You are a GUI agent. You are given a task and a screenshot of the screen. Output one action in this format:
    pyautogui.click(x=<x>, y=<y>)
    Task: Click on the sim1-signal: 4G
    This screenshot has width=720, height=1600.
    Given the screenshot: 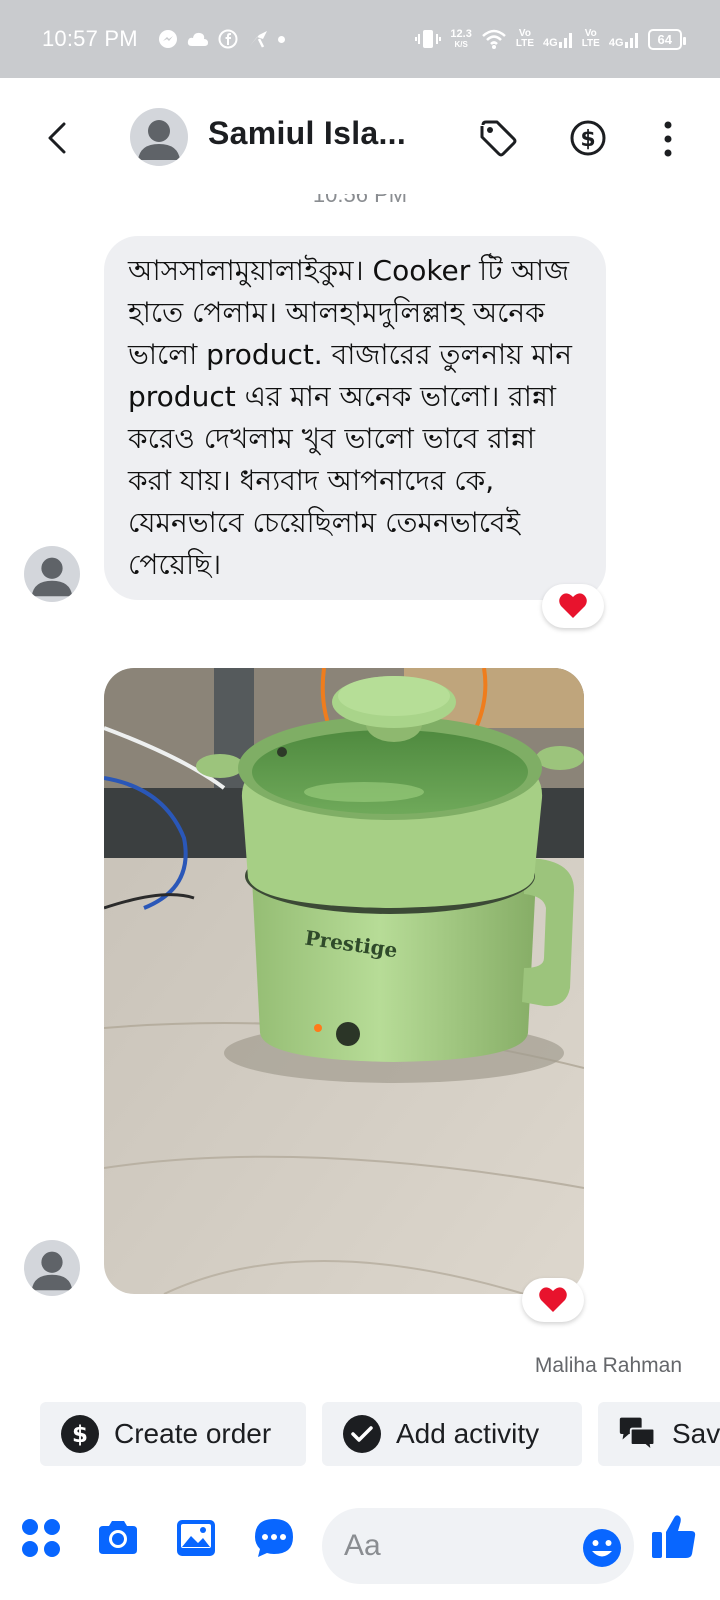 What is the action you would take?
    pyautogui.click(x=558, y=39)
    